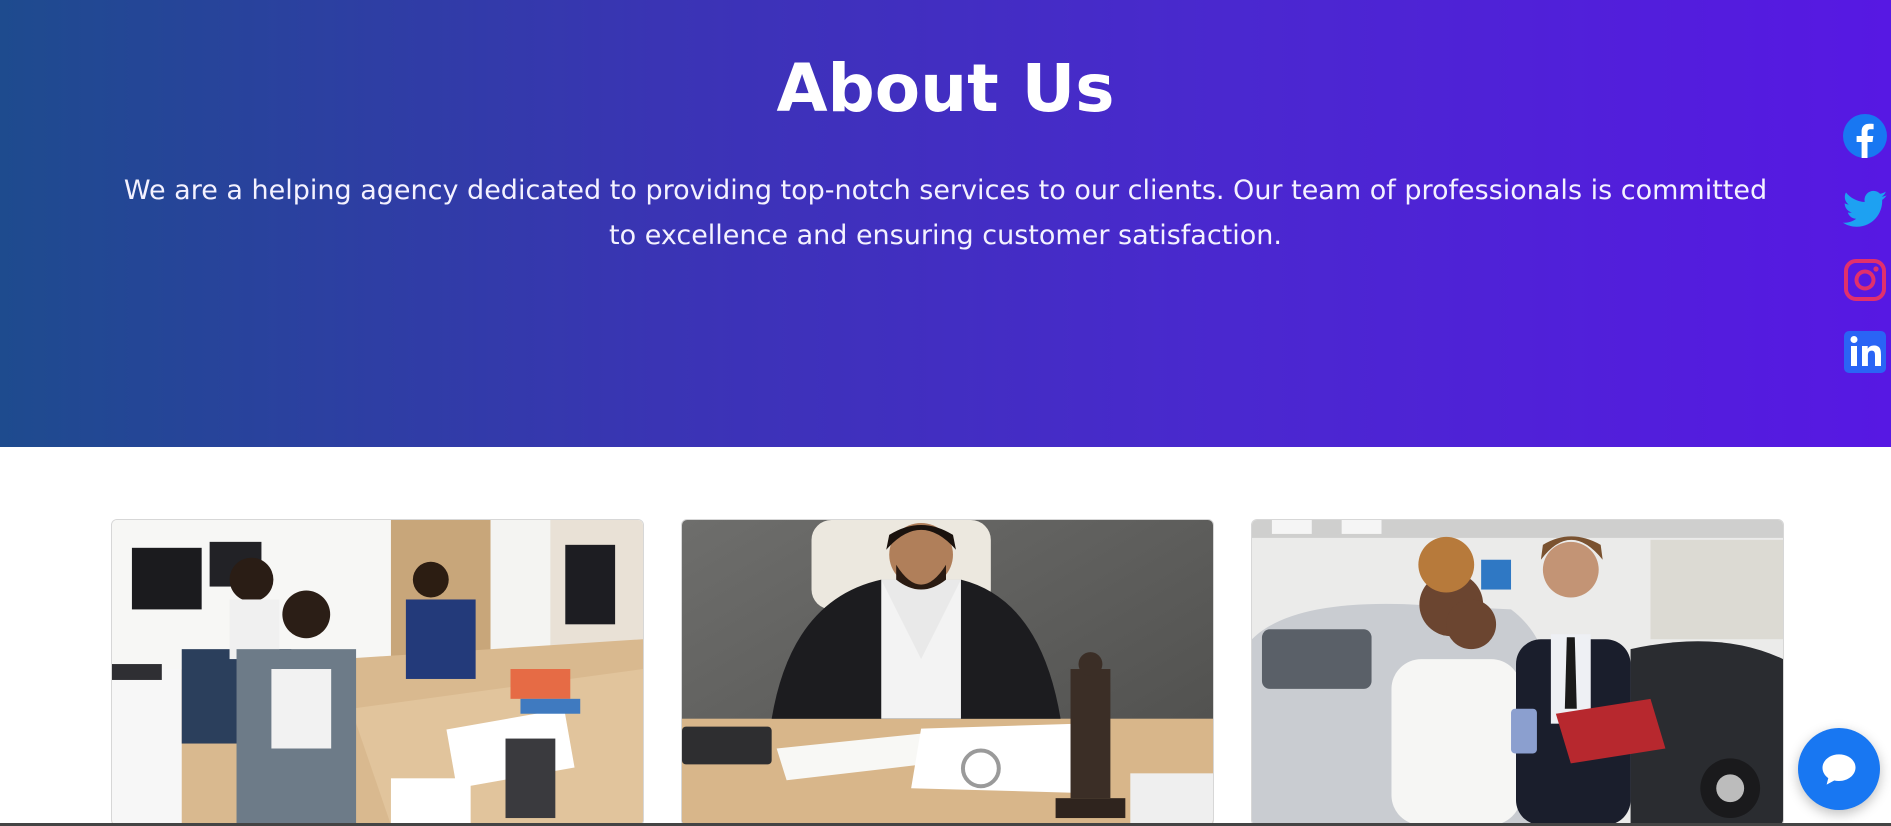 This screenshot has height=826, width=1891. I want to click on car-dealership-consultation-photo, so click(1517, 672).